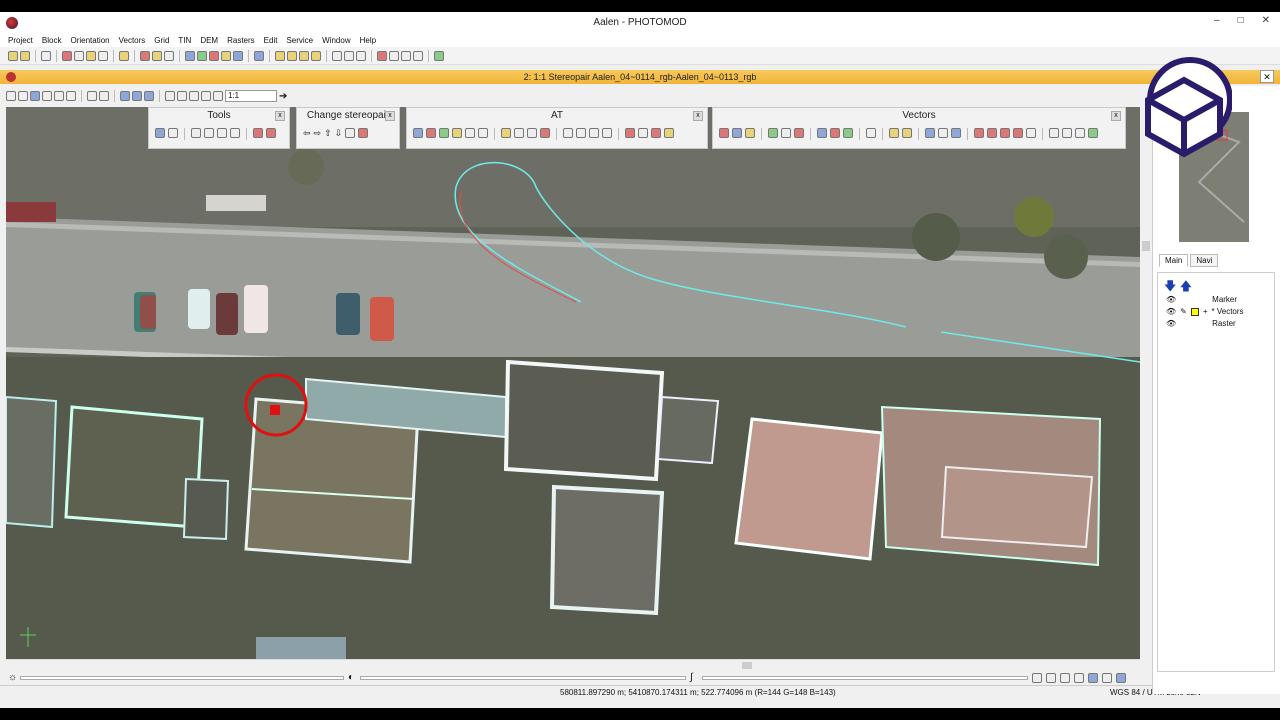  Describe the element at coordinates (1054, 133) in the screenshot. I see `attributes-icon` at that location.